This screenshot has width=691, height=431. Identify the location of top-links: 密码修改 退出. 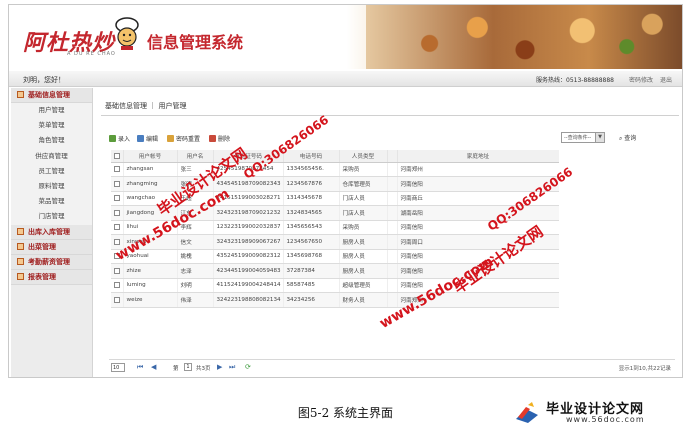
(648, 79).